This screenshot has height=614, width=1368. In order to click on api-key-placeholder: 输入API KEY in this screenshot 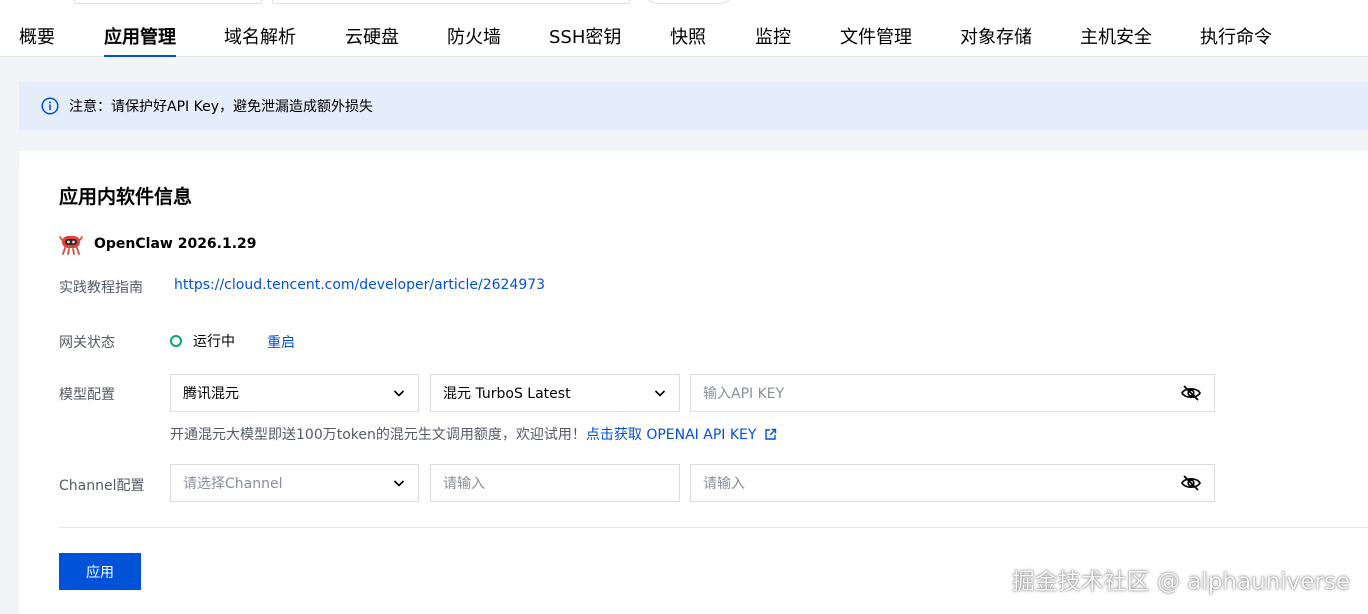, I will do `click(744, 394)`.